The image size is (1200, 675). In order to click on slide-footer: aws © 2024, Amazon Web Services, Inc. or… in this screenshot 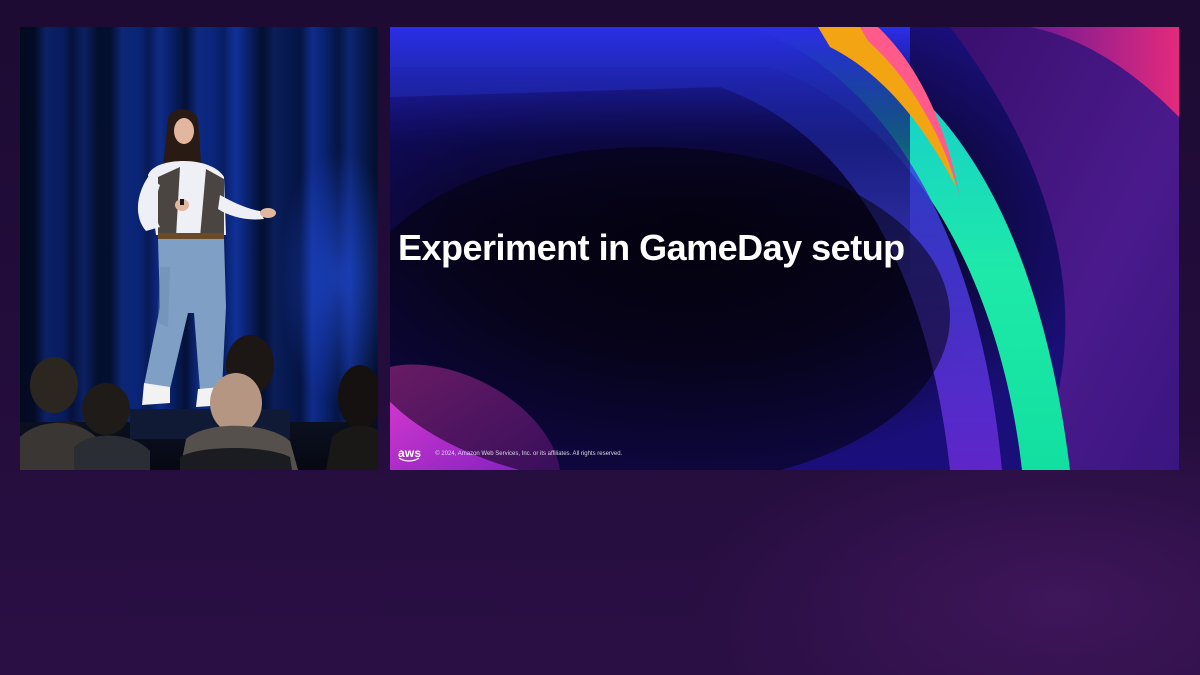, I will do `click(510, 454)`.